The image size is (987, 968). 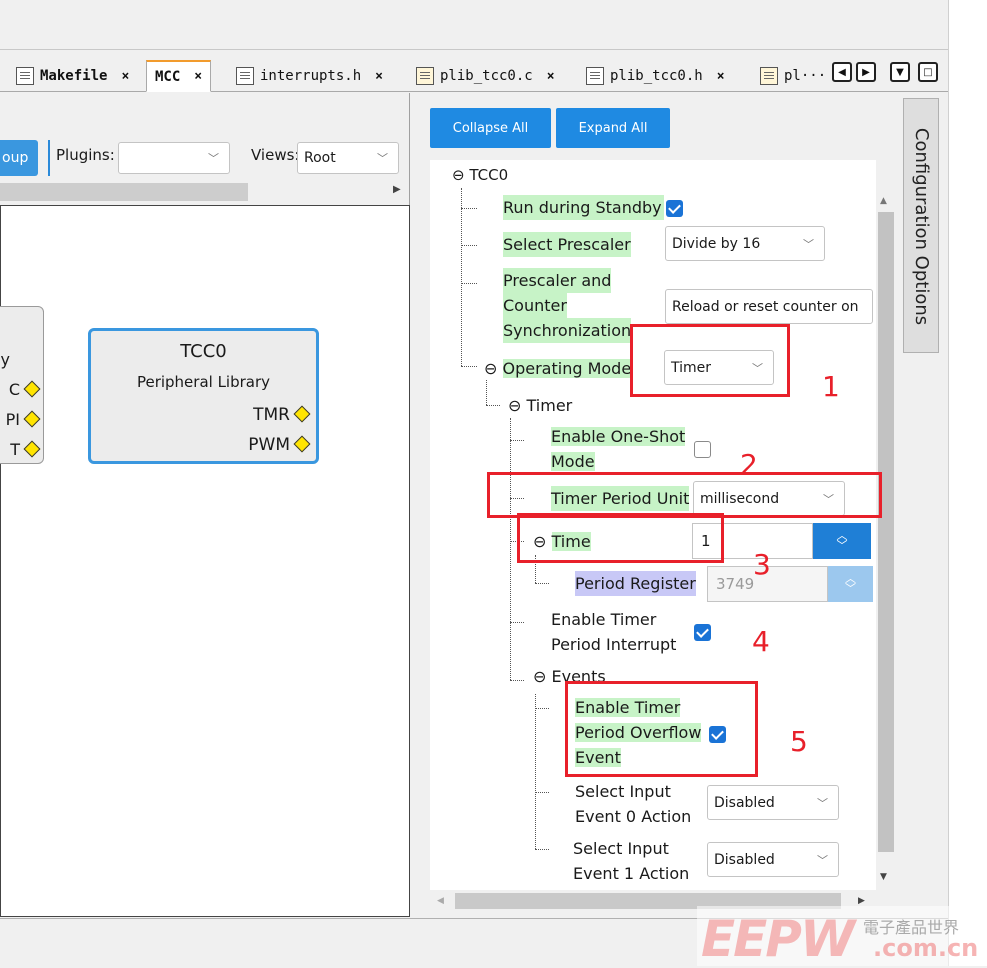 What do you see at coordinates (900, 72) in the screenshot?
I see `tab-list-dropdown-icon: ▼` at bounding box center [900, 72].